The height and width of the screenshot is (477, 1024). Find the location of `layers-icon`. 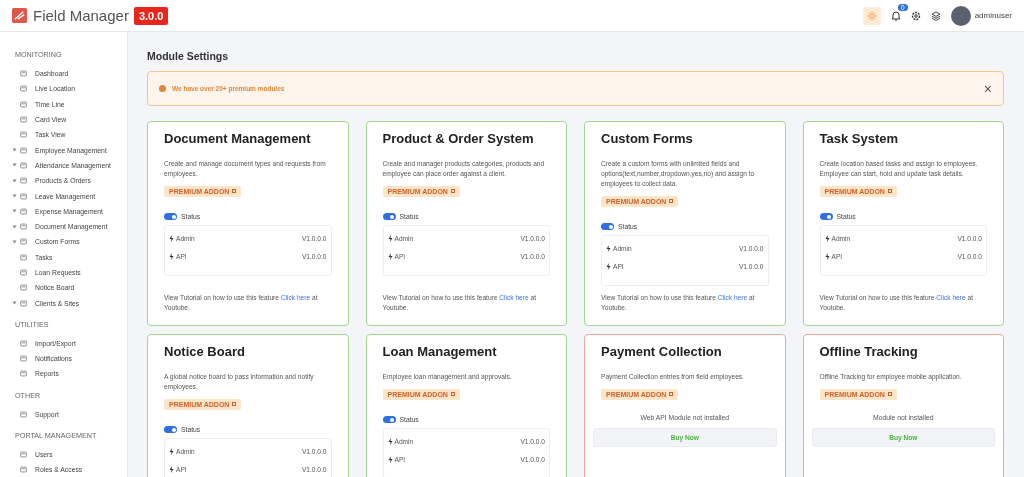

layers-icon is located at coordinates (935, 15).